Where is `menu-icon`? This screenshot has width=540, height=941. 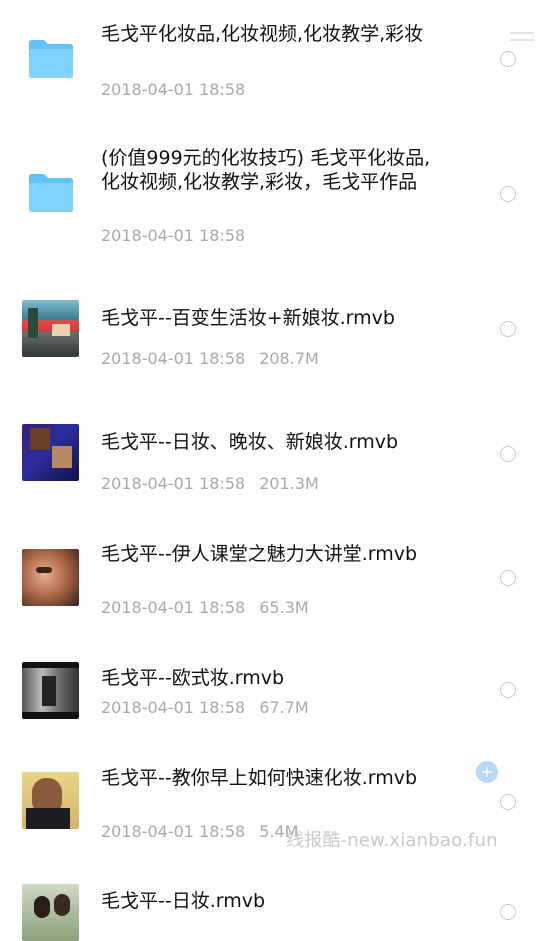
menu-icon is located at coordinates (522, 39).